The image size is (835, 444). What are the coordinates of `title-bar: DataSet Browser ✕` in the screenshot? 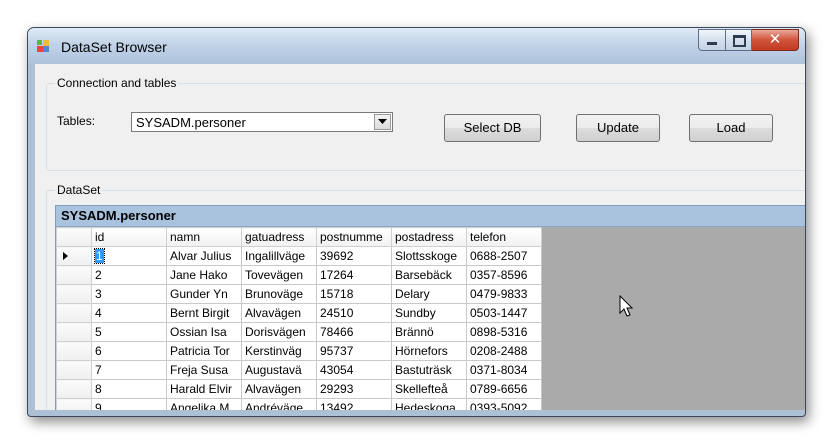 It's located at (416, 46).